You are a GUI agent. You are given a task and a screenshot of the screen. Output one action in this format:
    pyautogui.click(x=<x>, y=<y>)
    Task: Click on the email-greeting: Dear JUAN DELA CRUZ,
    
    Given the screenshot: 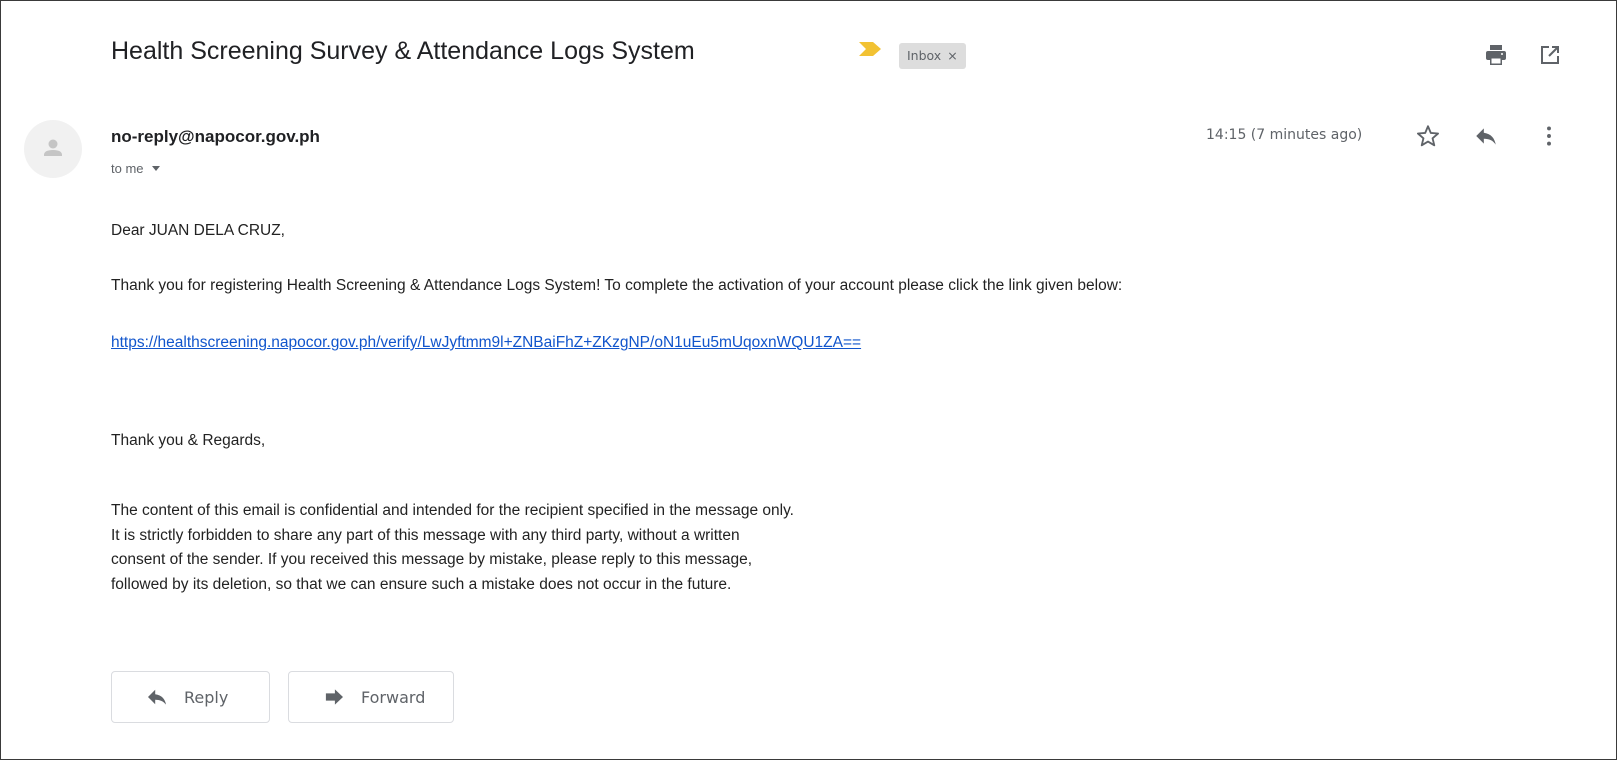 What is the action you would take?
    pyautogui.click(x=198, y=230)
    